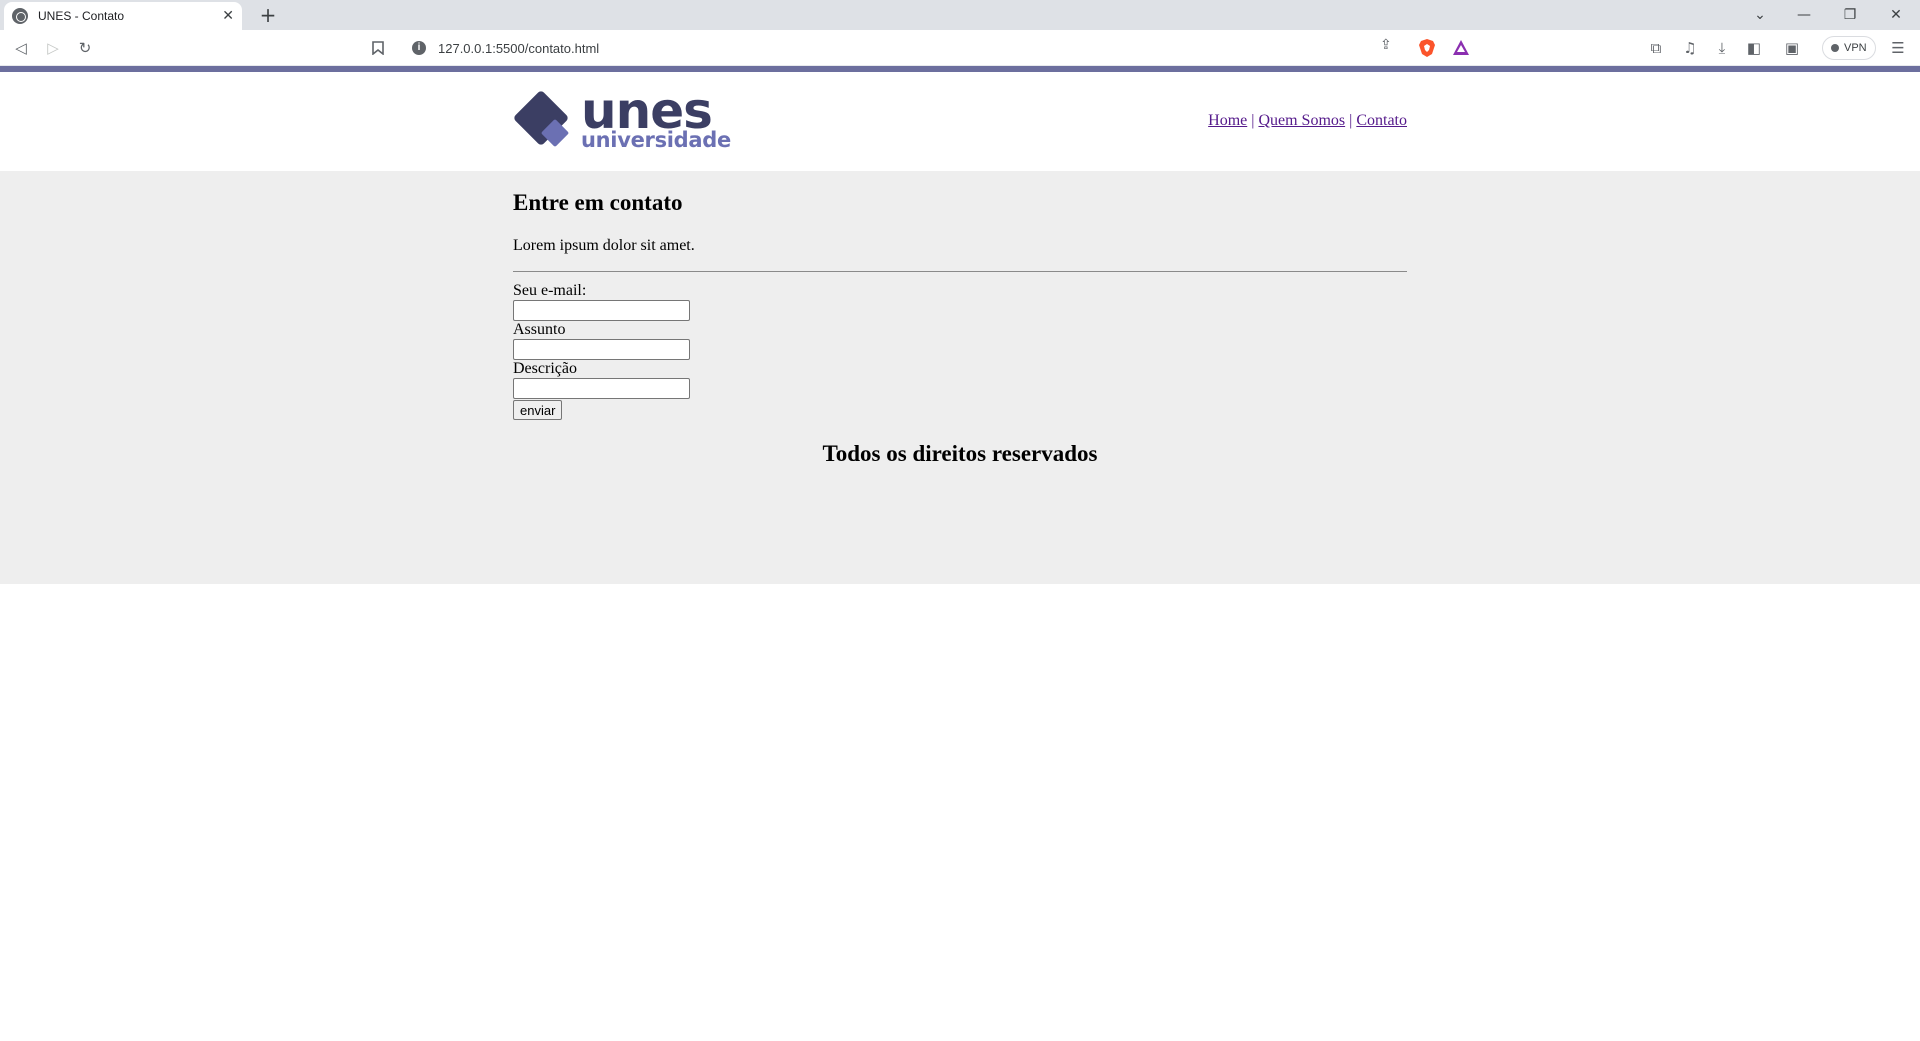  I want to click on close-icon: ✕, so click(228, 16).